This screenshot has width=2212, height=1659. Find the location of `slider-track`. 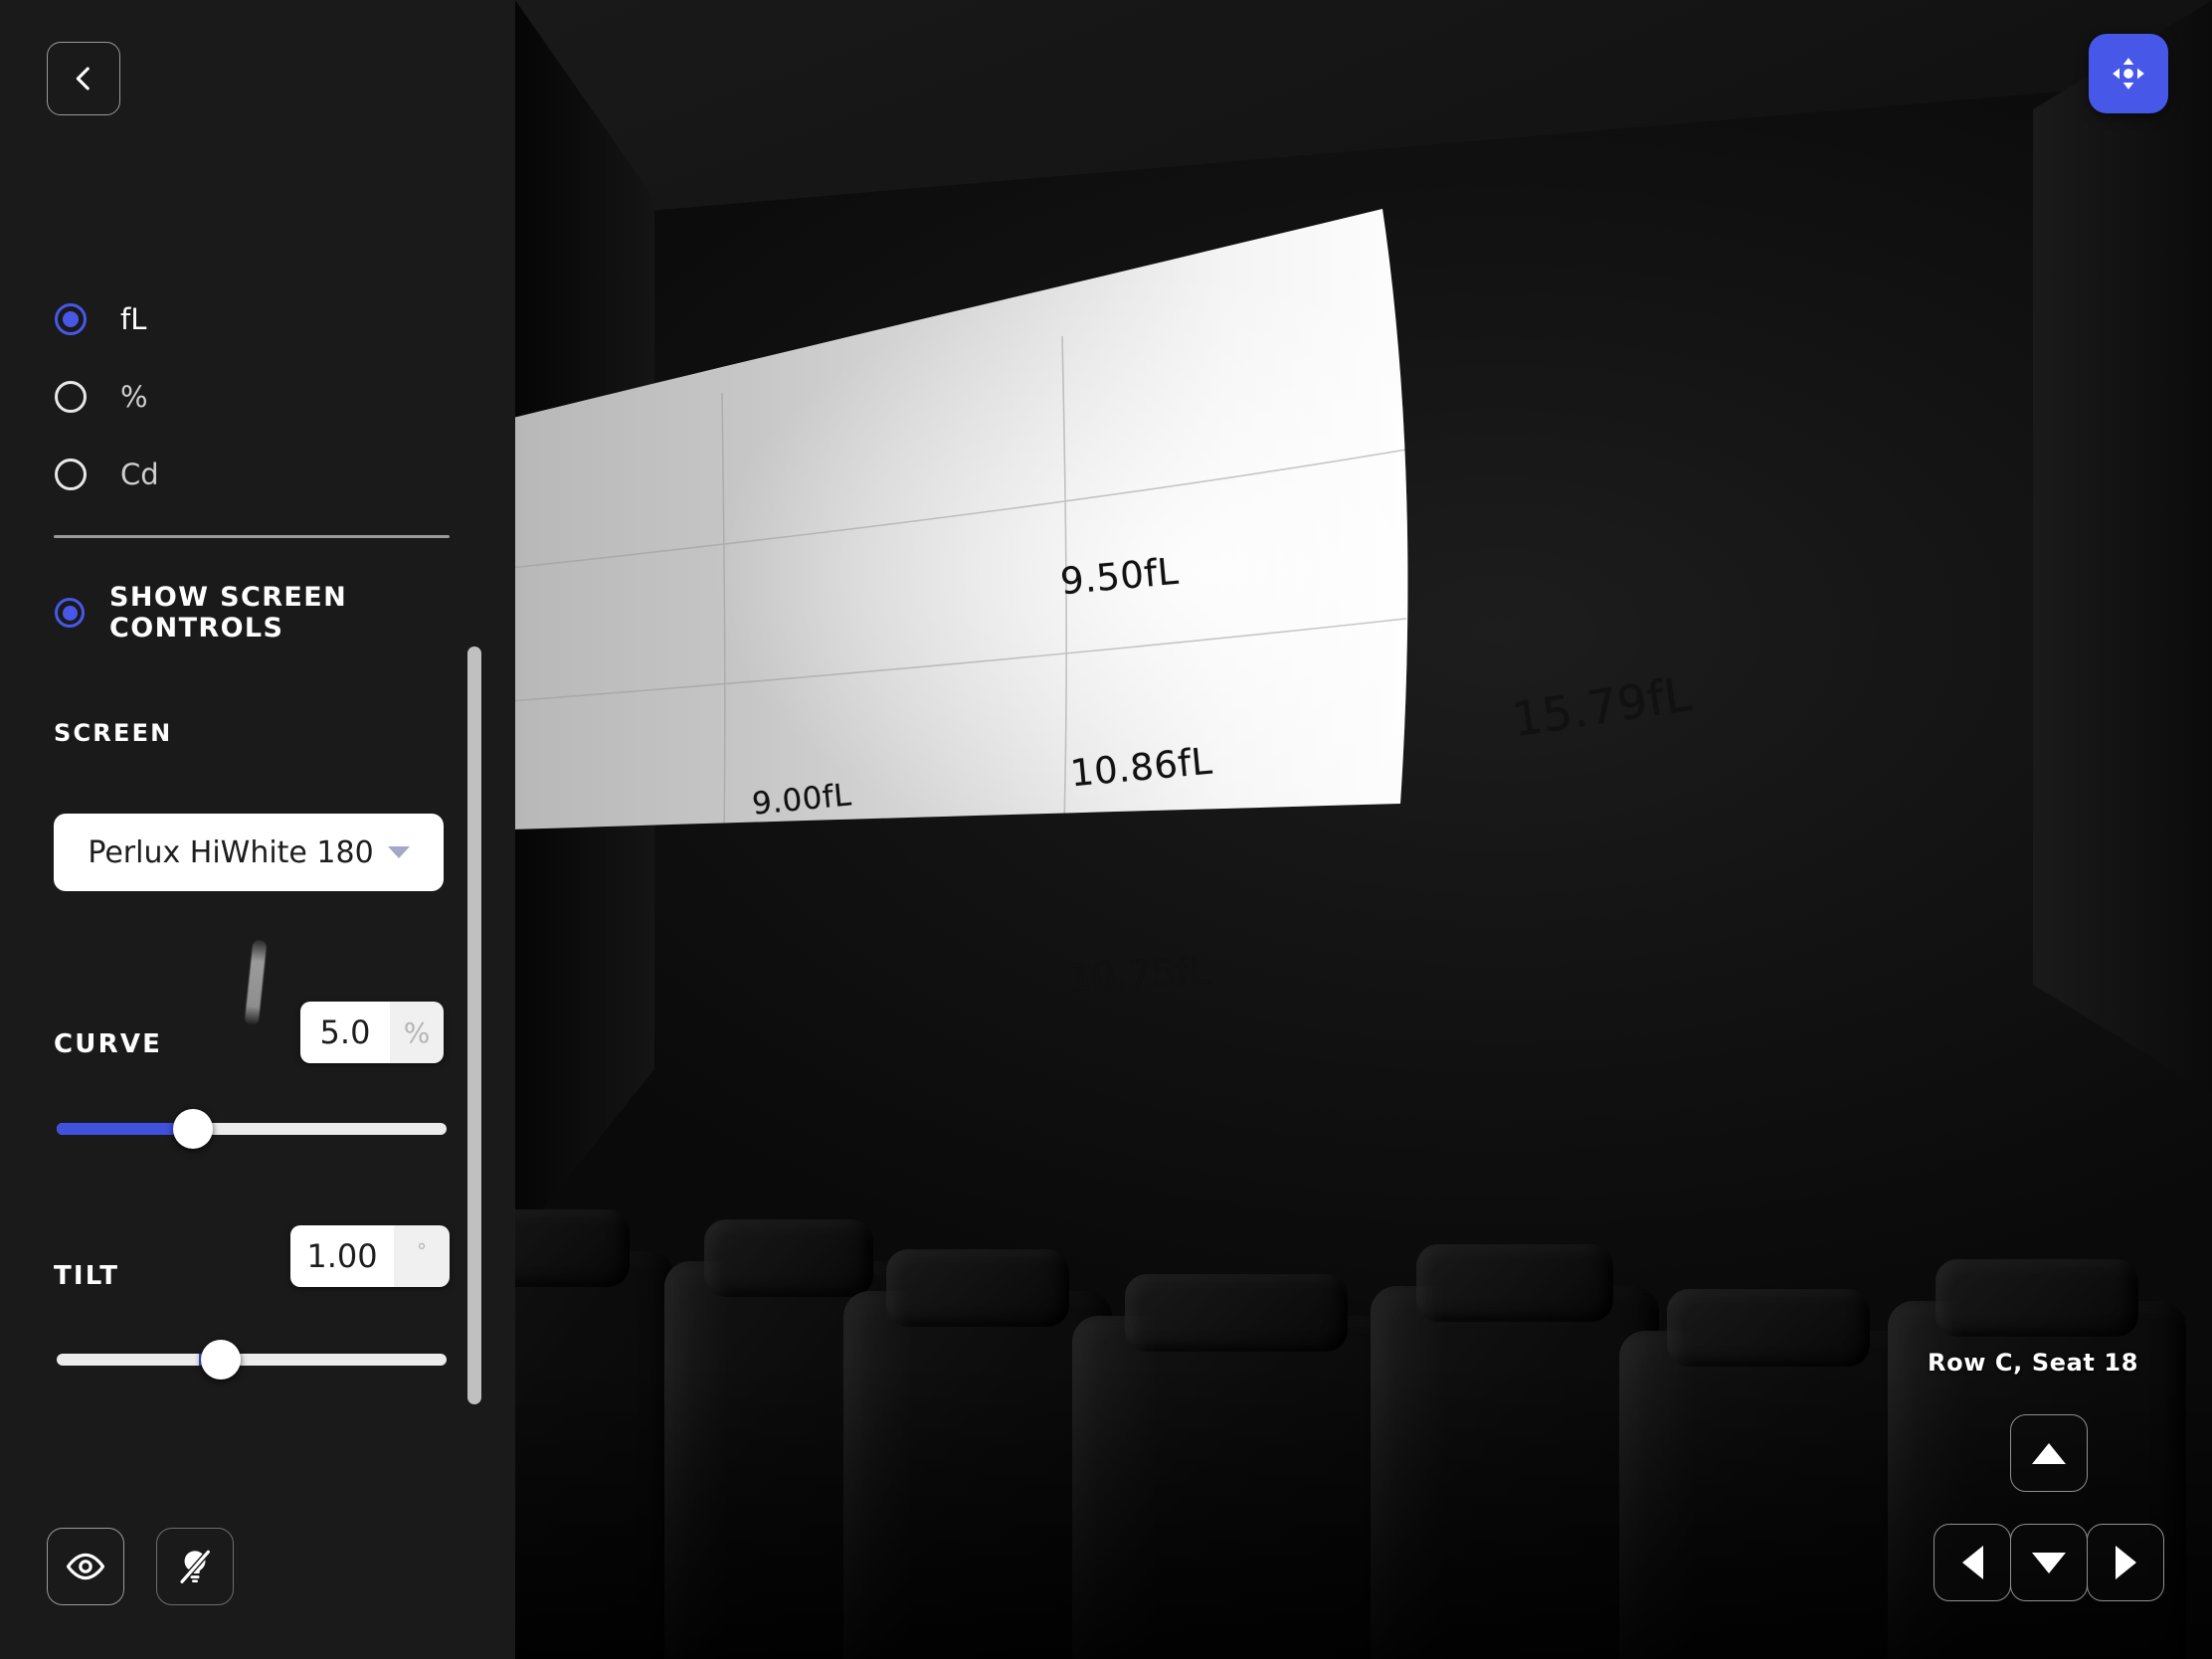

slider-track is located at coordinates (252, 1360).